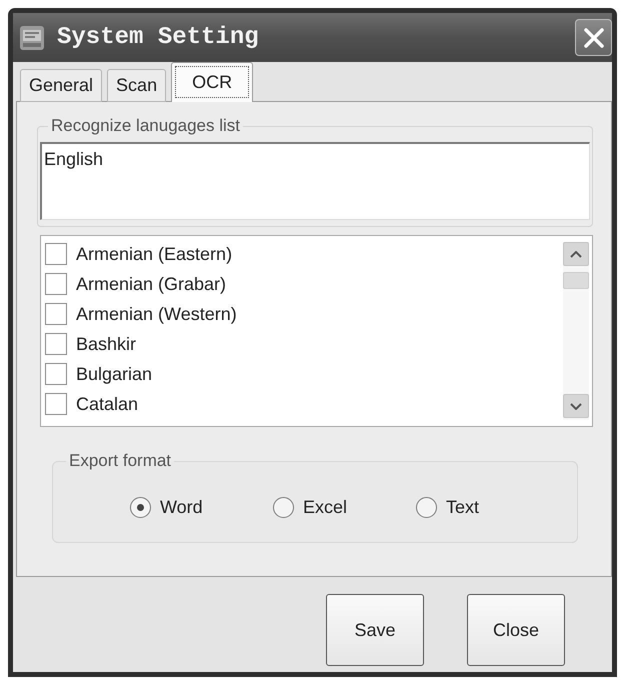 The image size is (623, 681). I want to click on recognize-languages-field: English, so click(315, 181).